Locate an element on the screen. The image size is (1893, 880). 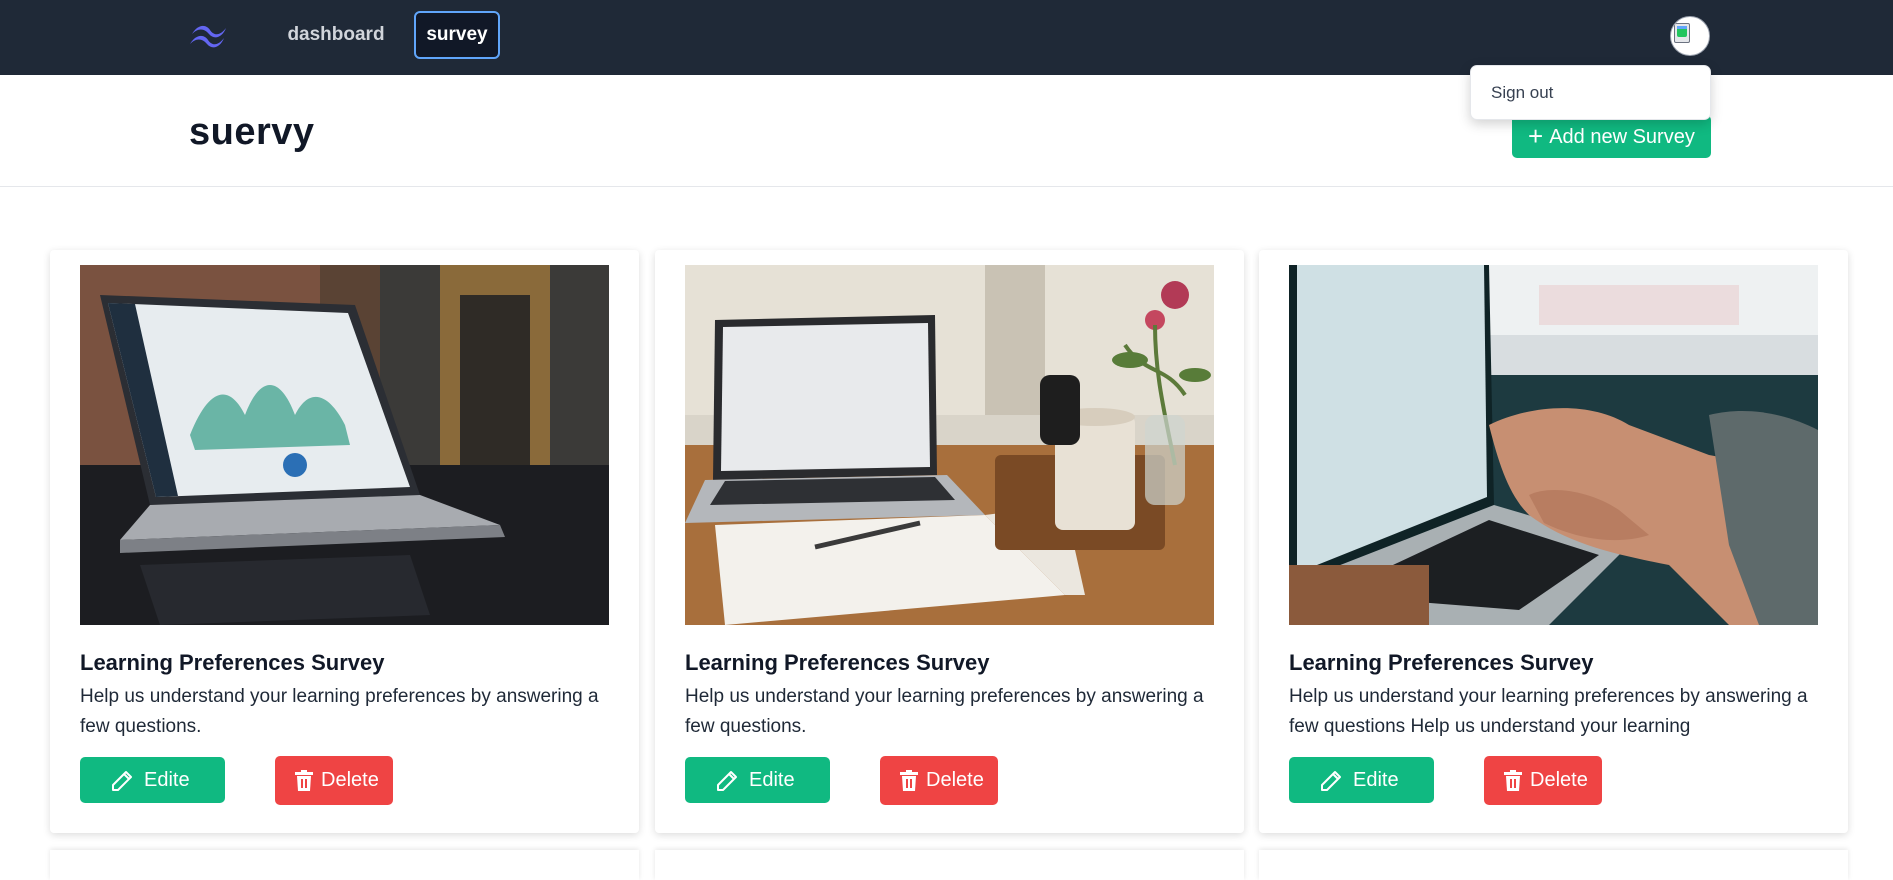
add-survey-button: + Add new Survey is located at coordinates (1611, 136).